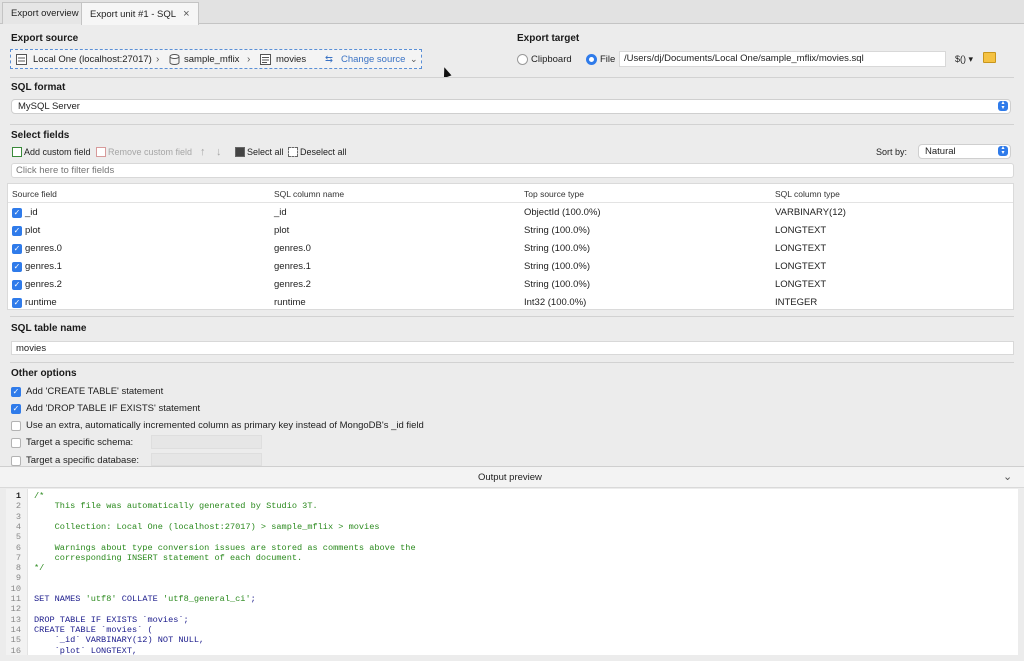 The width and height of the screenshot is (1024, 661). Describe the element at coordinates (15, 609) in the screenshot. I see `line-number: 12` at that location.